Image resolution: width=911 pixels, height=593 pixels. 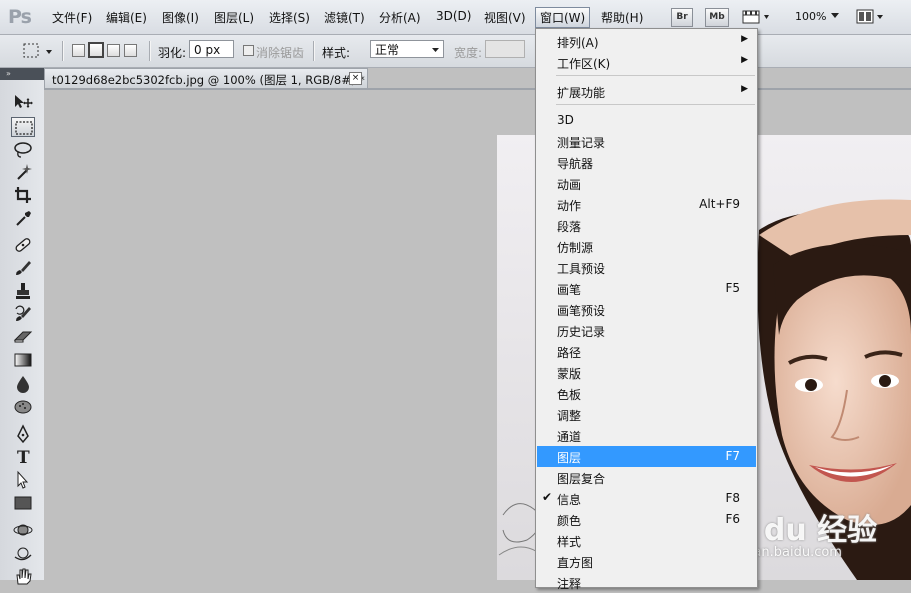 I want to click on window-menu-item-label: 3D, so click(x=565, y=120).